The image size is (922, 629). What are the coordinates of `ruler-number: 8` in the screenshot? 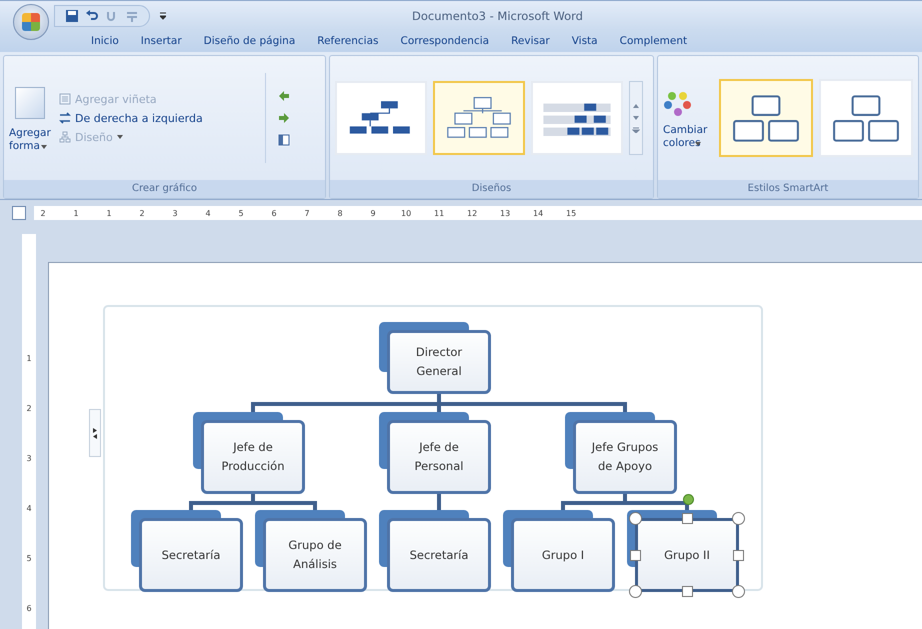 It's located at (340, 213).